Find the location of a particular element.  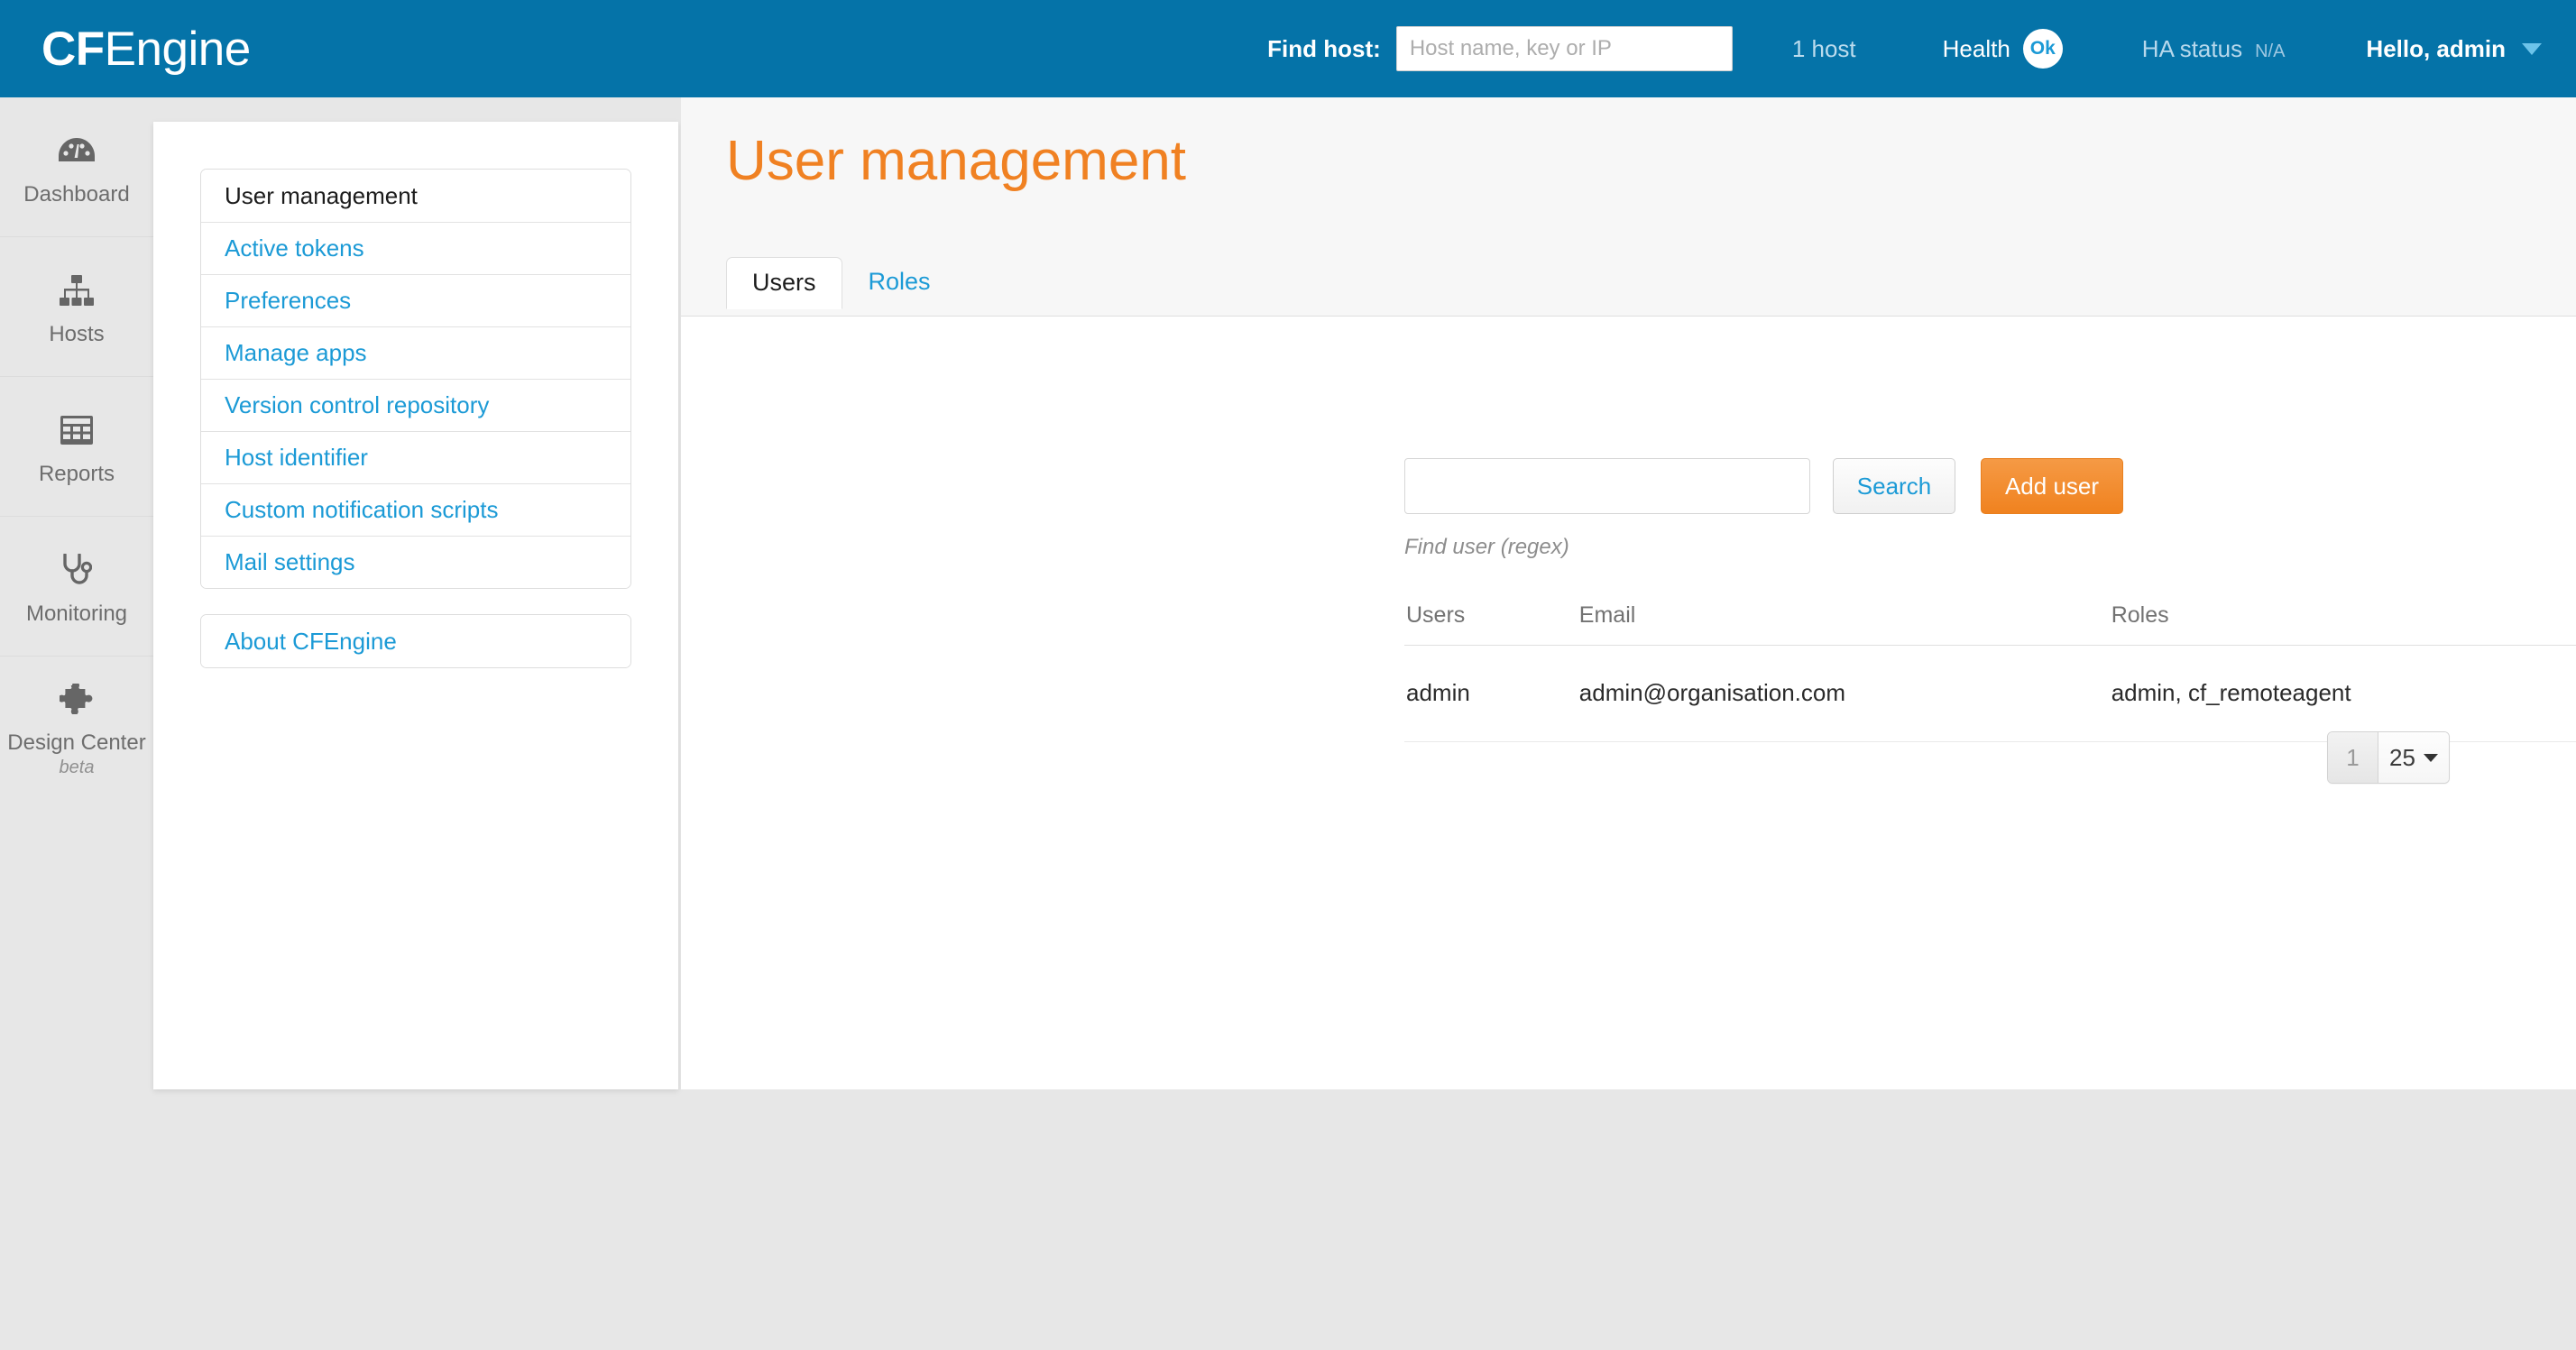

content-tabs: Users Roles is located at coordinates (841, 282).